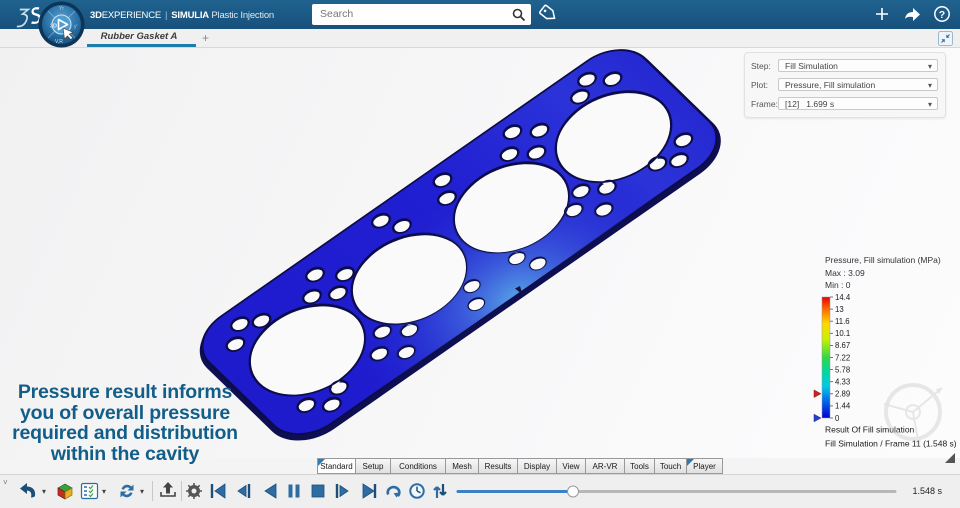 Image resolution: width=960 pixels, height=508 pixels. I want to click on svg-text: 10.1, so click(842, 333).